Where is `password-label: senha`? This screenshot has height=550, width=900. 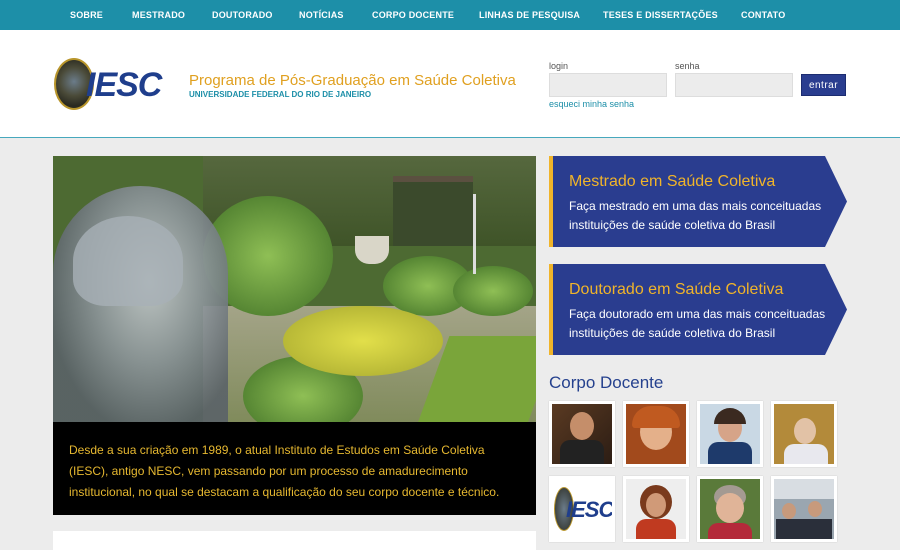
password-label: senha is located at coordinates (687, 66).